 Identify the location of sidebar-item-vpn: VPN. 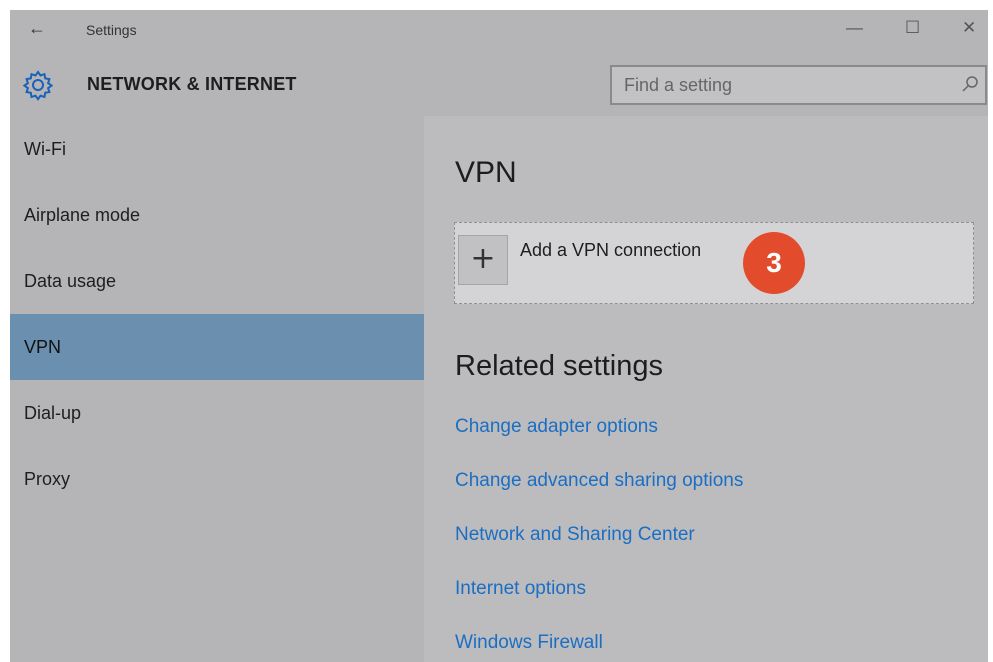
(217, 347).